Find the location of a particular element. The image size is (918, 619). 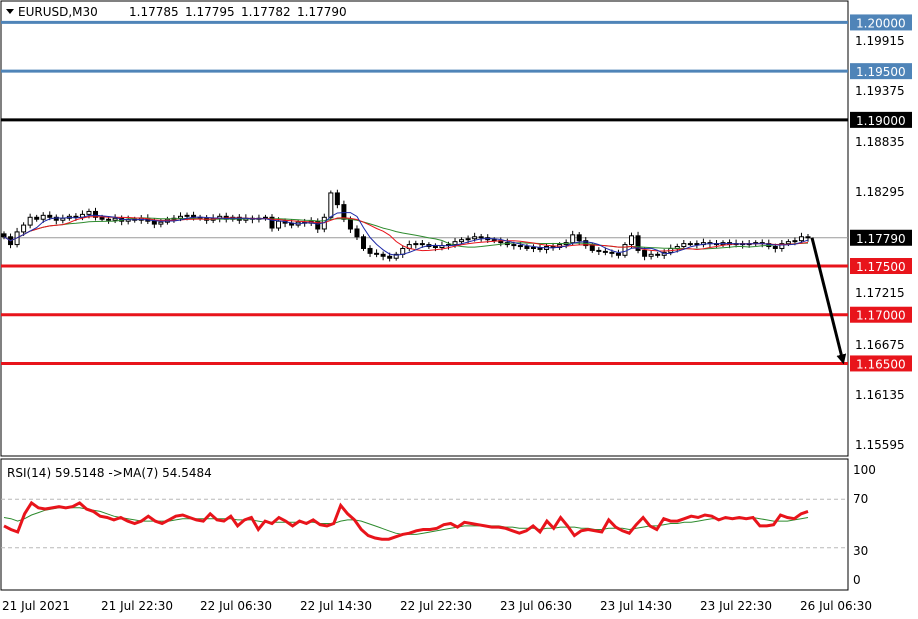

time-tick-label: 23 Jul 22:30 is located at coordinates (736, 606).